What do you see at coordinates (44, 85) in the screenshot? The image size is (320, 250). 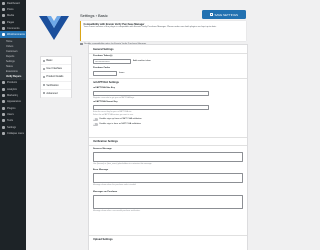 I see `check-icon` at bounding box center [44, 85].